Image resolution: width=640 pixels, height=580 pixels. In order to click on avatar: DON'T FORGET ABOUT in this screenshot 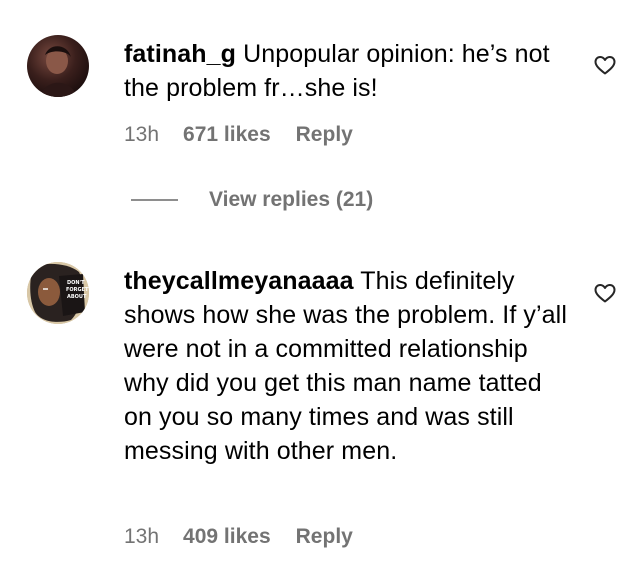, I will do `click(58, 293)`.